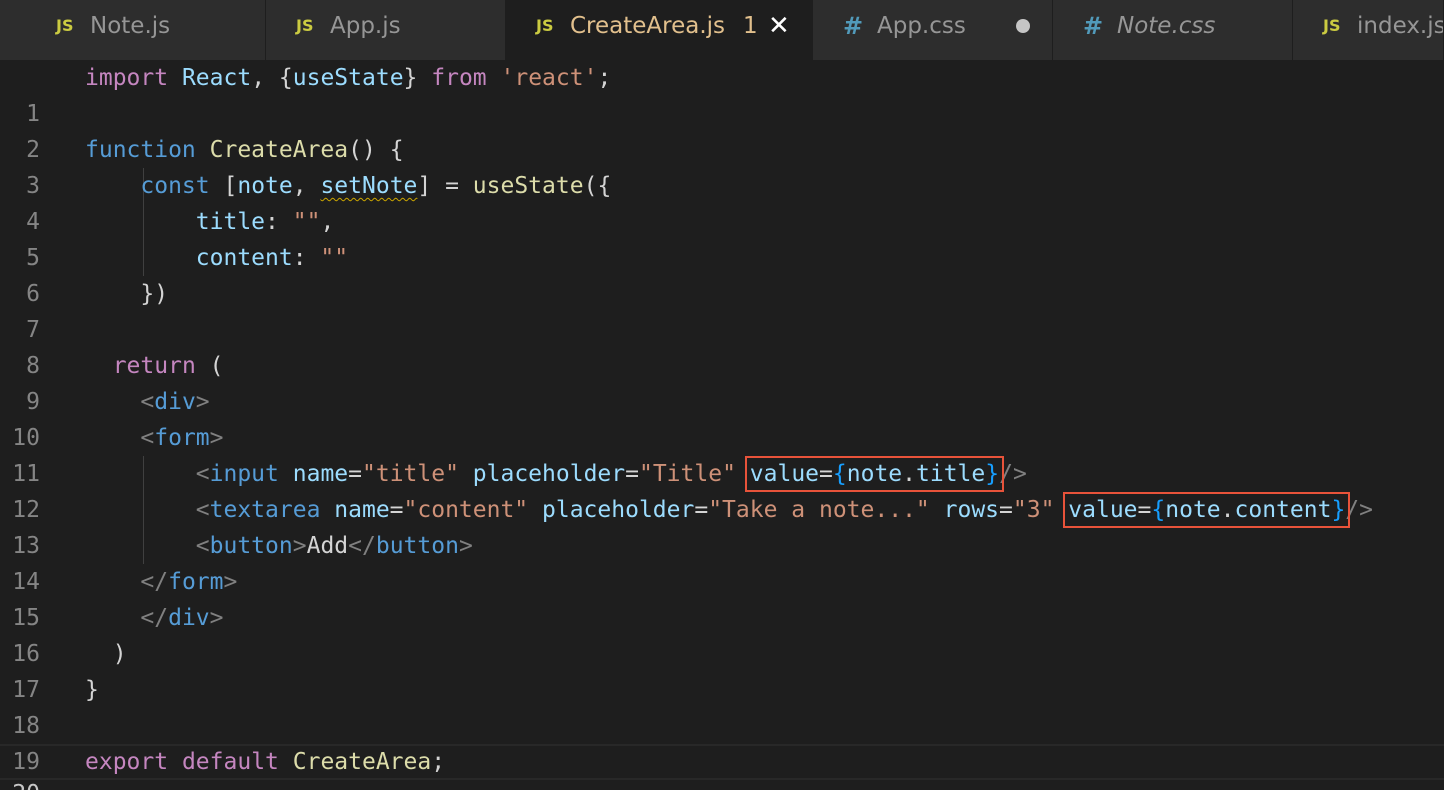 The image size is (1444, 790). Describe the element at coordinates (779, 26) in the screenshot. I see `close-icon: ✕` at that location.